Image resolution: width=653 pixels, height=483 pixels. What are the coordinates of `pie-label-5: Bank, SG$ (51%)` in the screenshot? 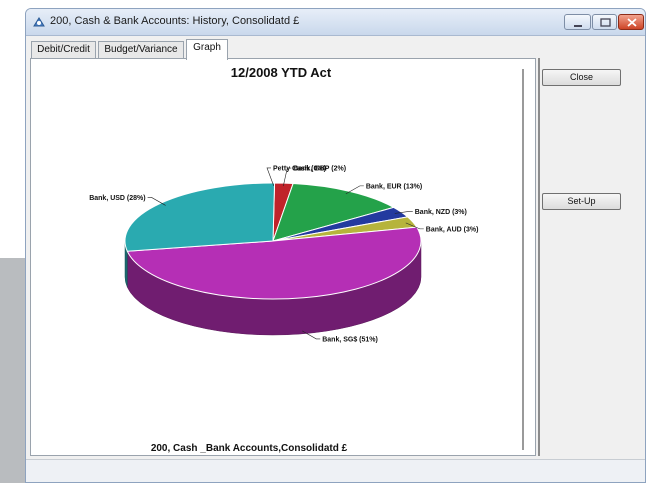 It's located at (350, 339).